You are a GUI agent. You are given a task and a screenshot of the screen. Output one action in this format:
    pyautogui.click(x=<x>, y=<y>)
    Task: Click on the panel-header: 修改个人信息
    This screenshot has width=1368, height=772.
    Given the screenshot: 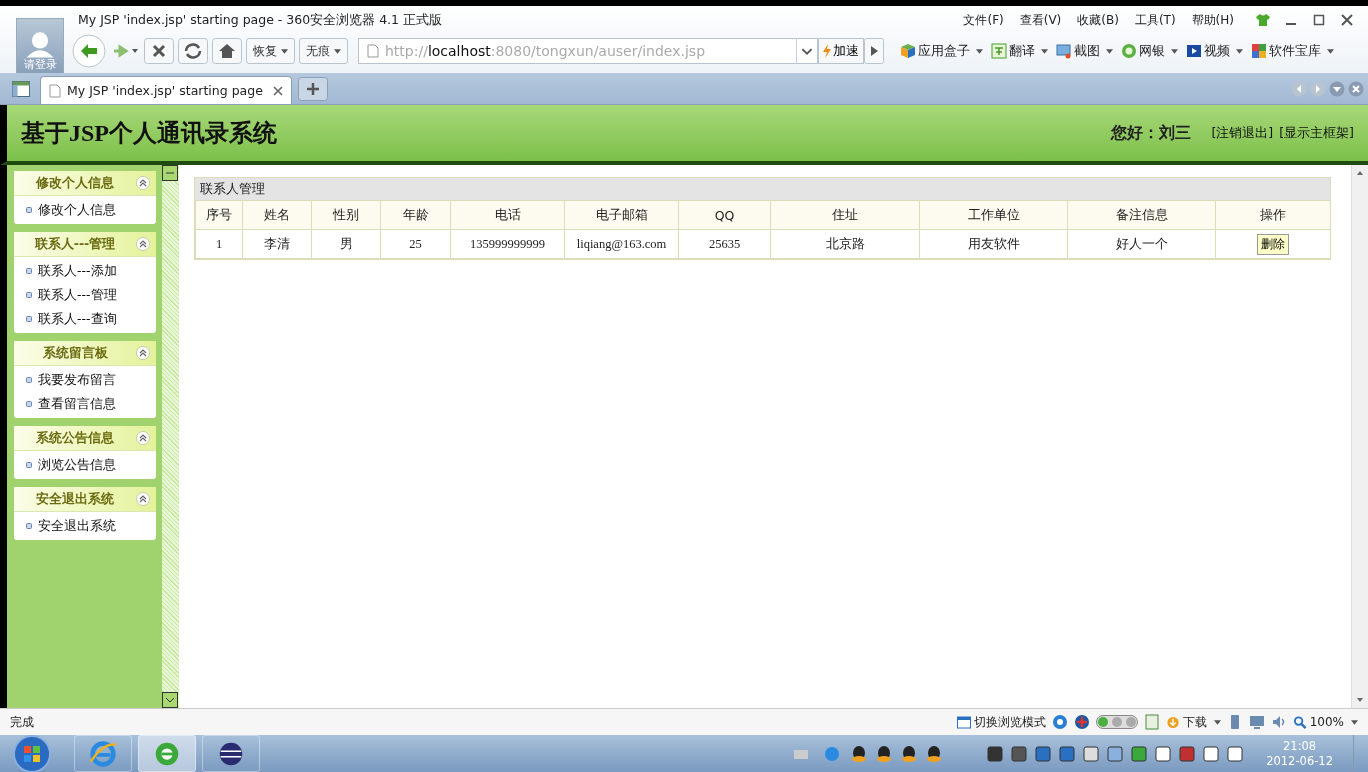 What is the action you would take?
    pyautogui.click(x=85, y=183)
    